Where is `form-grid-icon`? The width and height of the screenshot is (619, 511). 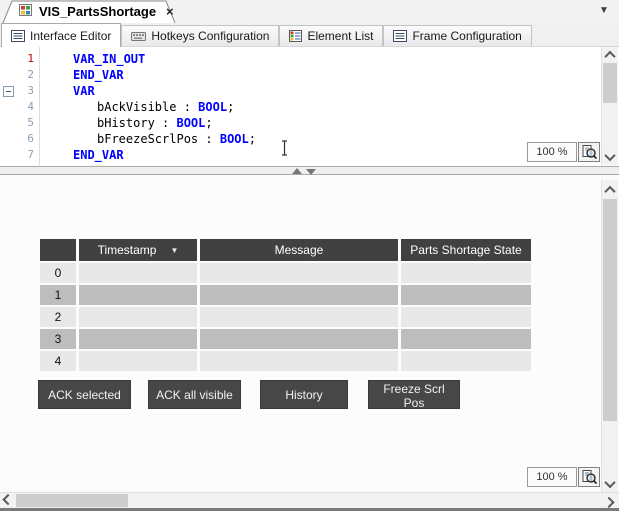 form-grid-icon is located at coordinates (18, 35).